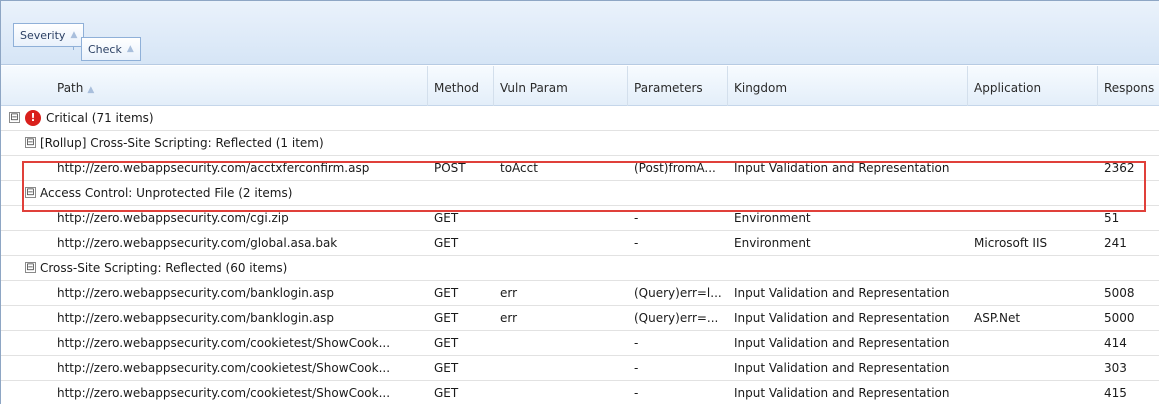 This screenshot has height=404, width=1159. I want to click on column-header-parameters: Parameters, so click(678, 86).